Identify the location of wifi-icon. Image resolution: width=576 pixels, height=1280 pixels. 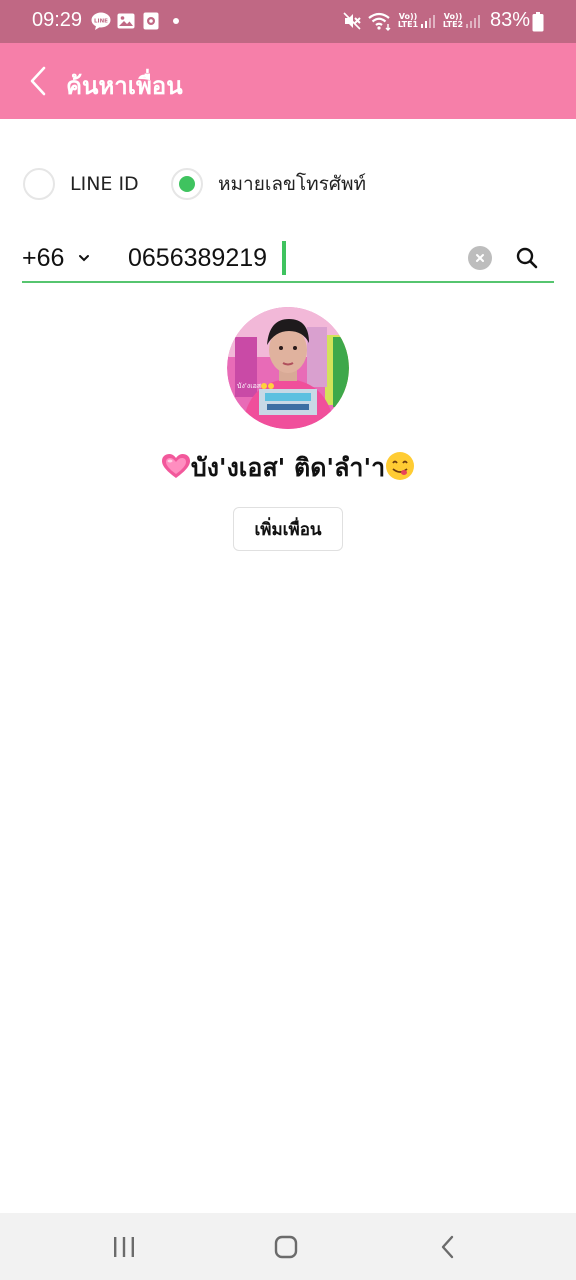
(380, 21).